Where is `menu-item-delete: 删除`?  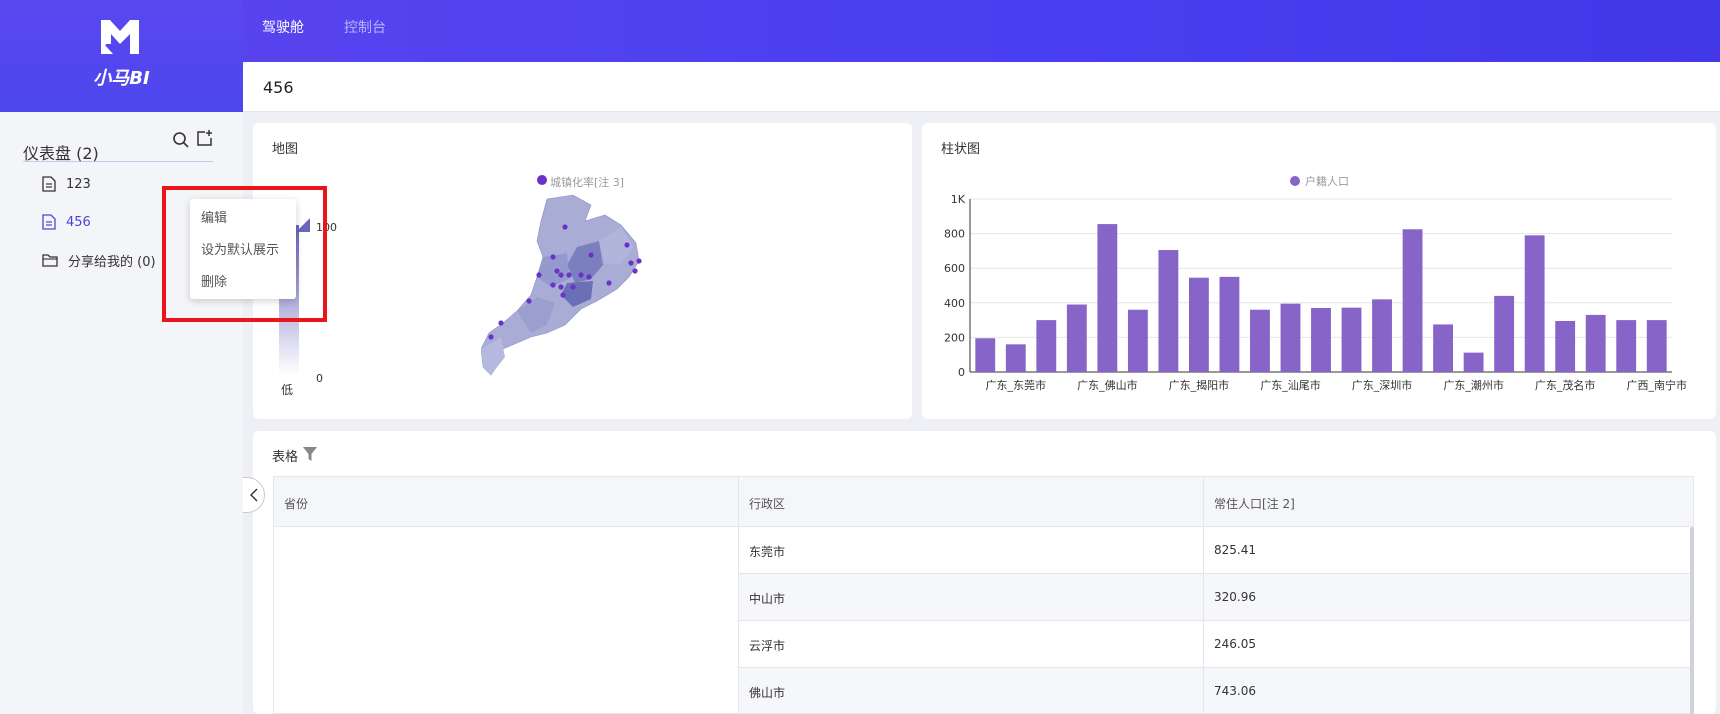
menu-item-delete: 删除 is located at coordinates (214, 280).